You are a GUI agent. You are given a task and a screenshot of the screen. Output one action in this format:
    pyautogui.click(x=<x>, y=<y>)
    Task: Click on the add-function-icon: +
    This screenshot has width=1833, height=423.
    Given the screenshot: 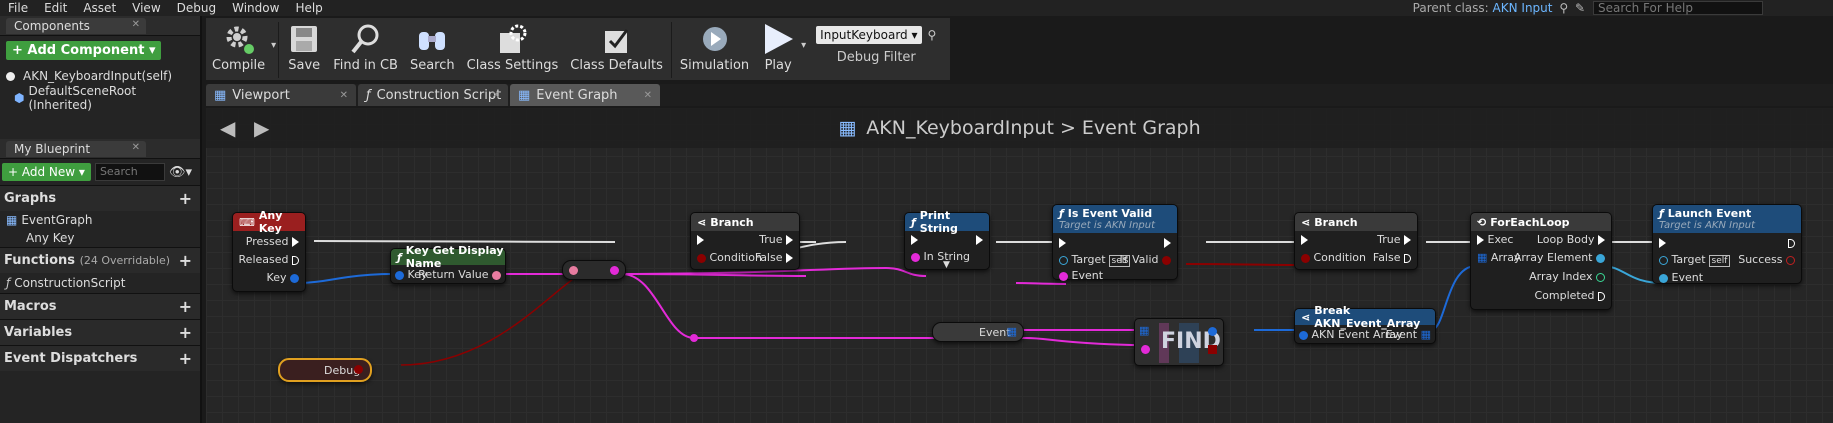 What is the action you would take?
    pyautogui.click(x=185, y=260)
    